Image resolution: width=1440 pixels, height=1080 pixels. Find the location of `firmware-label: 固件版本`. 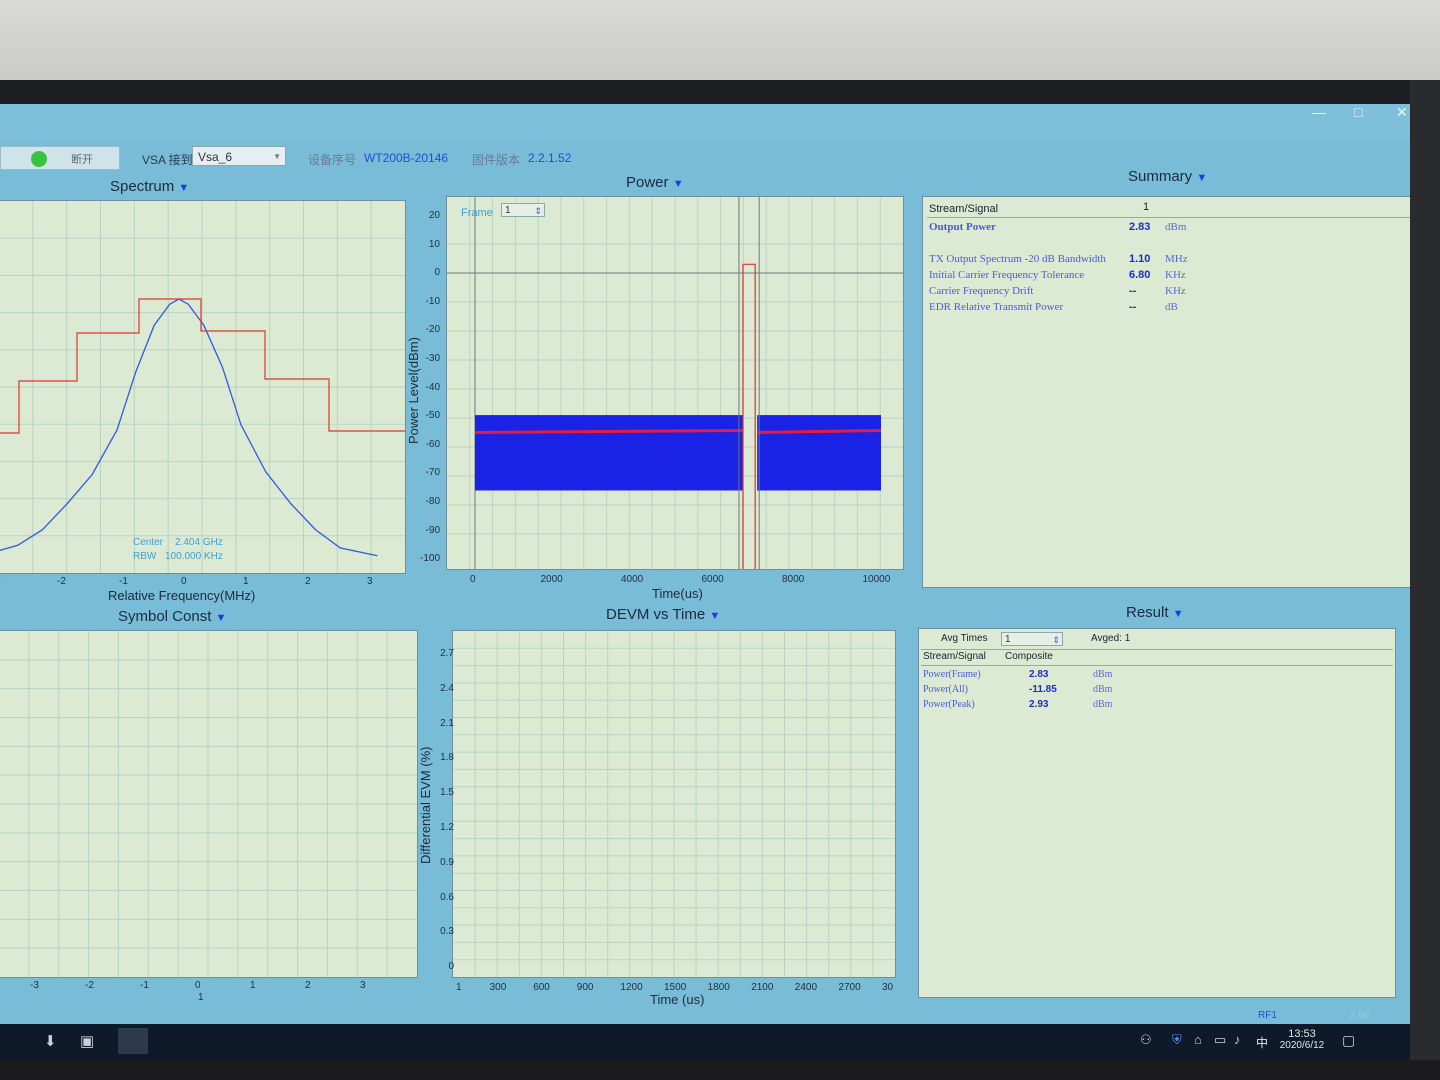

firmware-label: 固件版本 is located at coordinates (496, 160).